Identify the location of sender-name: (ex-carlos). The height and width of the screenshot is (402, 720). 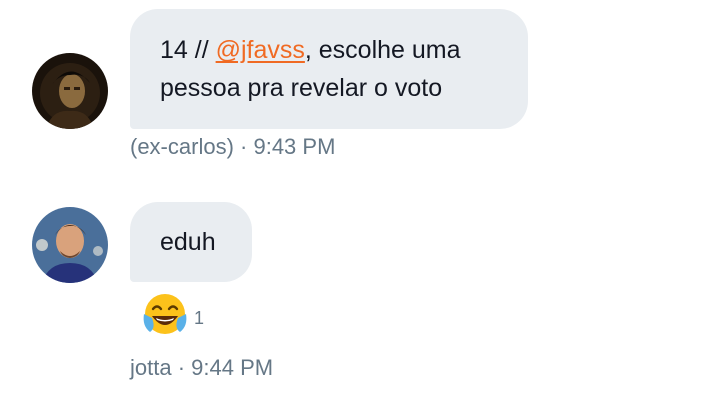
(182, 146).